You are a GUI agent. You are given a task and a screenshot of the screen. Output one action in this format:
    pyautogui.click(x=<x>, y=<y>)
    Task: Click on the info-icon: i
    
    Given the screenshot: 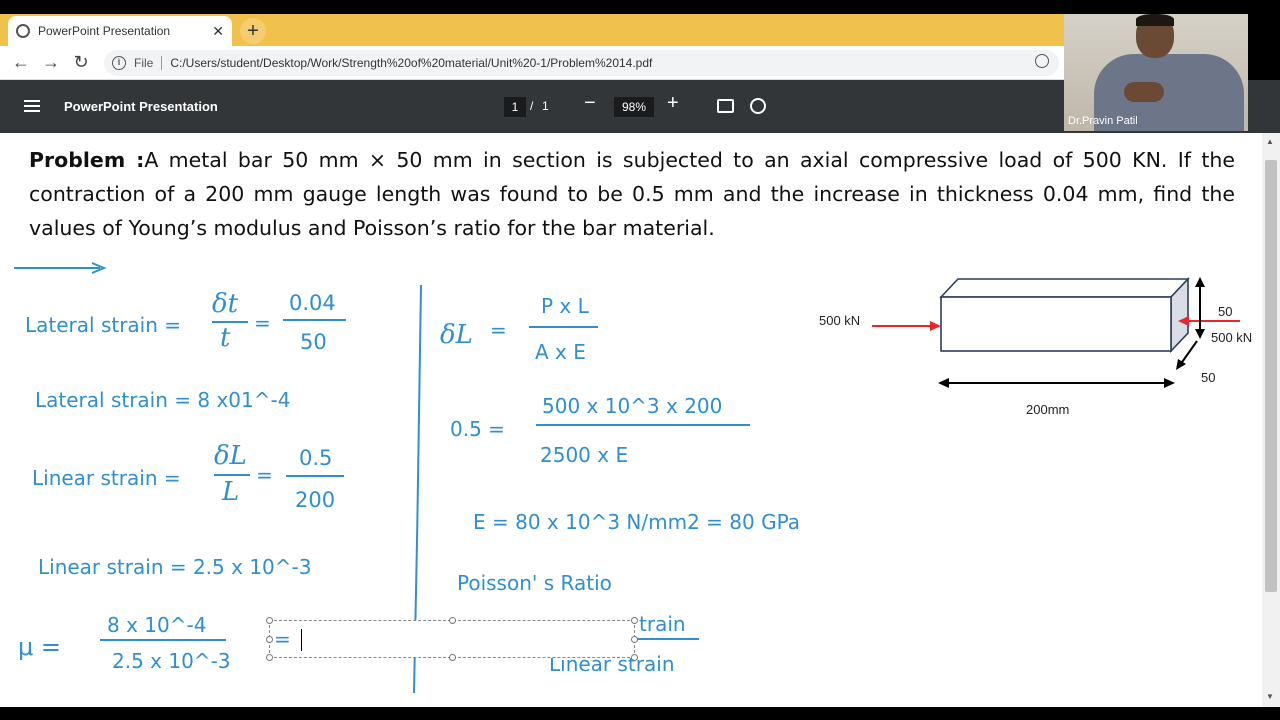 What is the action you would take?
    pyautogui.click(x=119, y=63)
    